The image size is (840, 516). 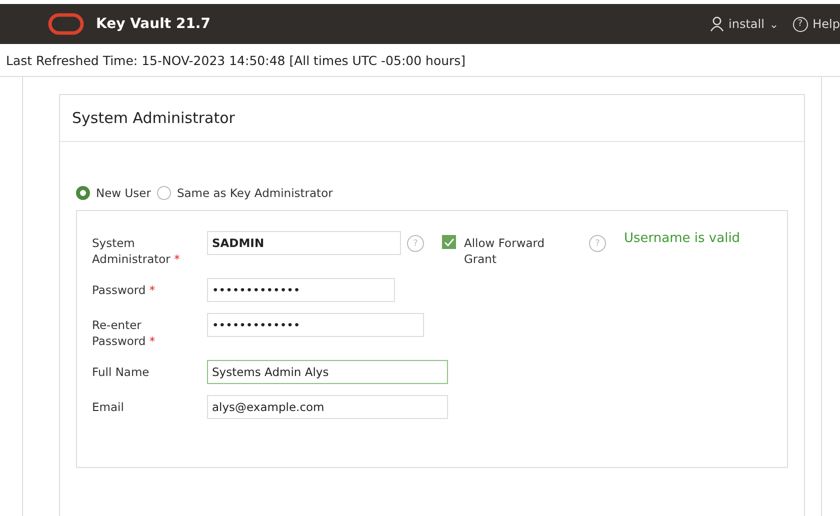 I want to click on field-label: Full Name, so click(x=121, y=372).